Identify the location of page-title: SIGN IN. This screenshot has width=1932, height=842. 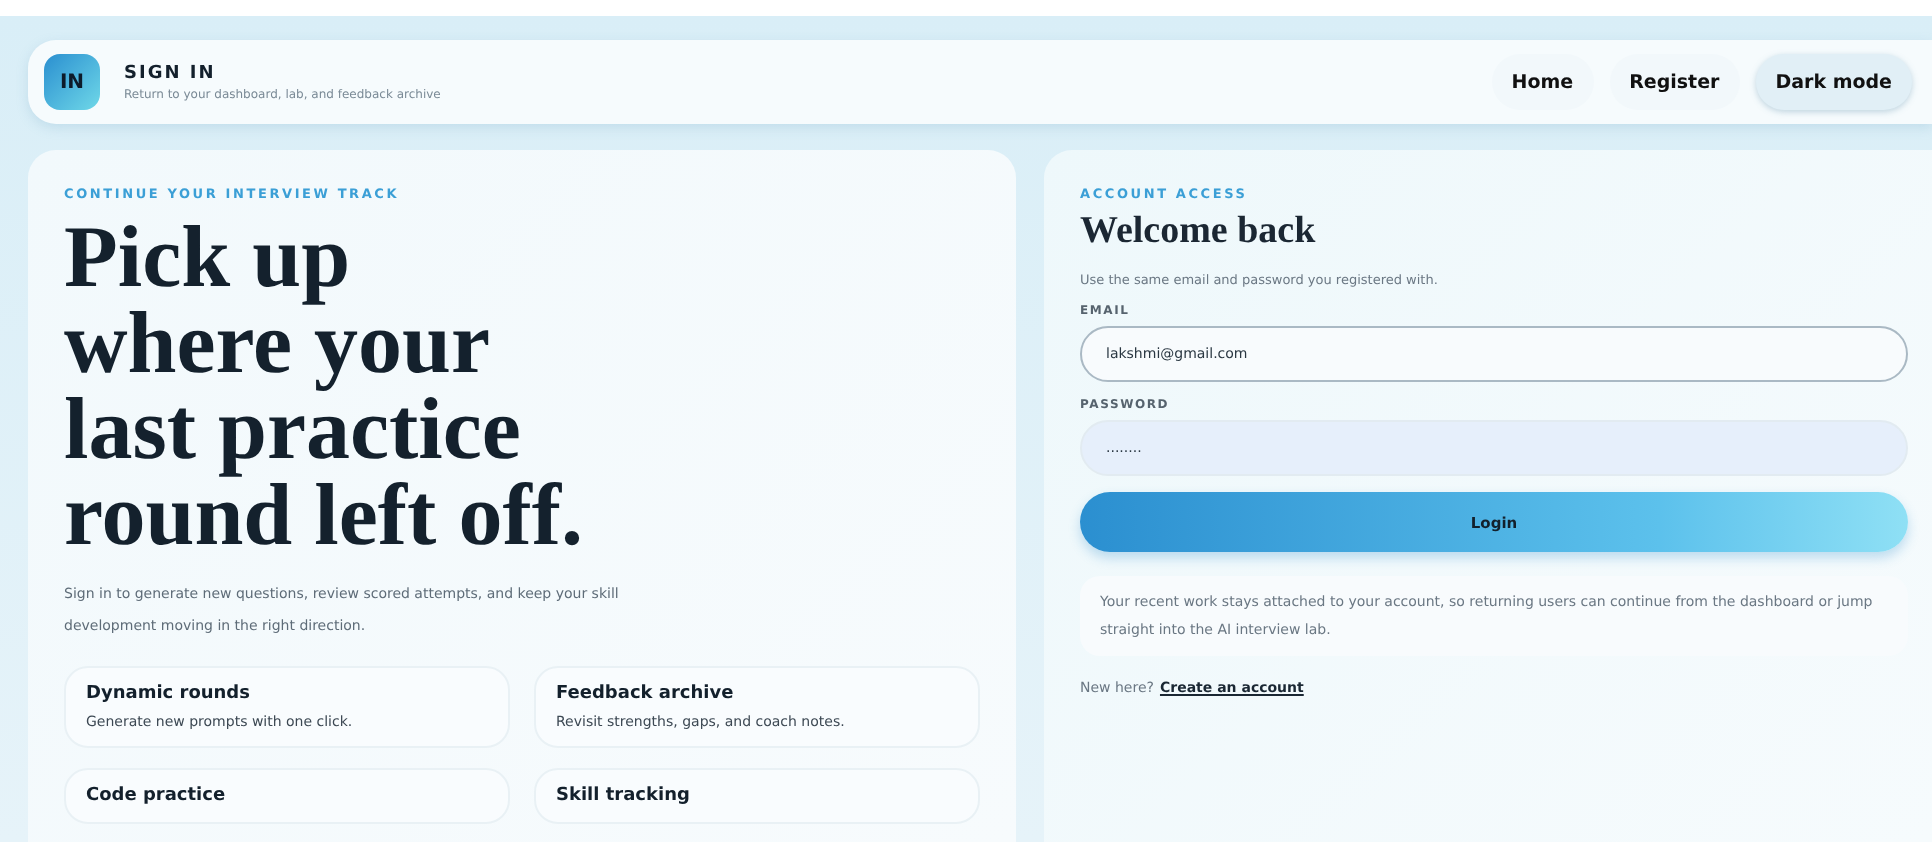
(171, 73).